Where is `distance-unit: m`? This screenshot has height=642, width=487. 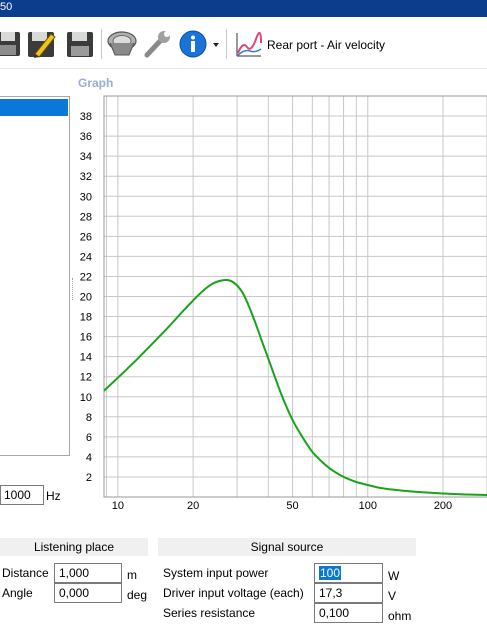
distance-unit: m is located at coordinates (132, 575).